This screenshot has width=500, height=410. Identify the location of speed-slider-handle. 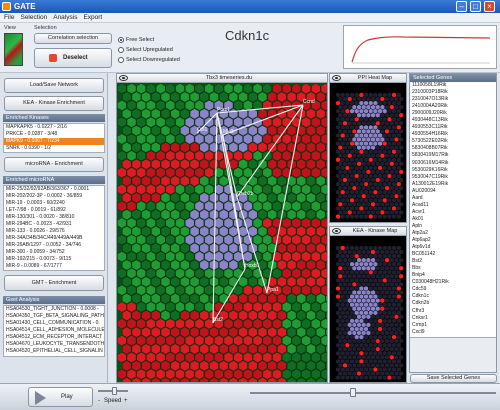
(114, 391).